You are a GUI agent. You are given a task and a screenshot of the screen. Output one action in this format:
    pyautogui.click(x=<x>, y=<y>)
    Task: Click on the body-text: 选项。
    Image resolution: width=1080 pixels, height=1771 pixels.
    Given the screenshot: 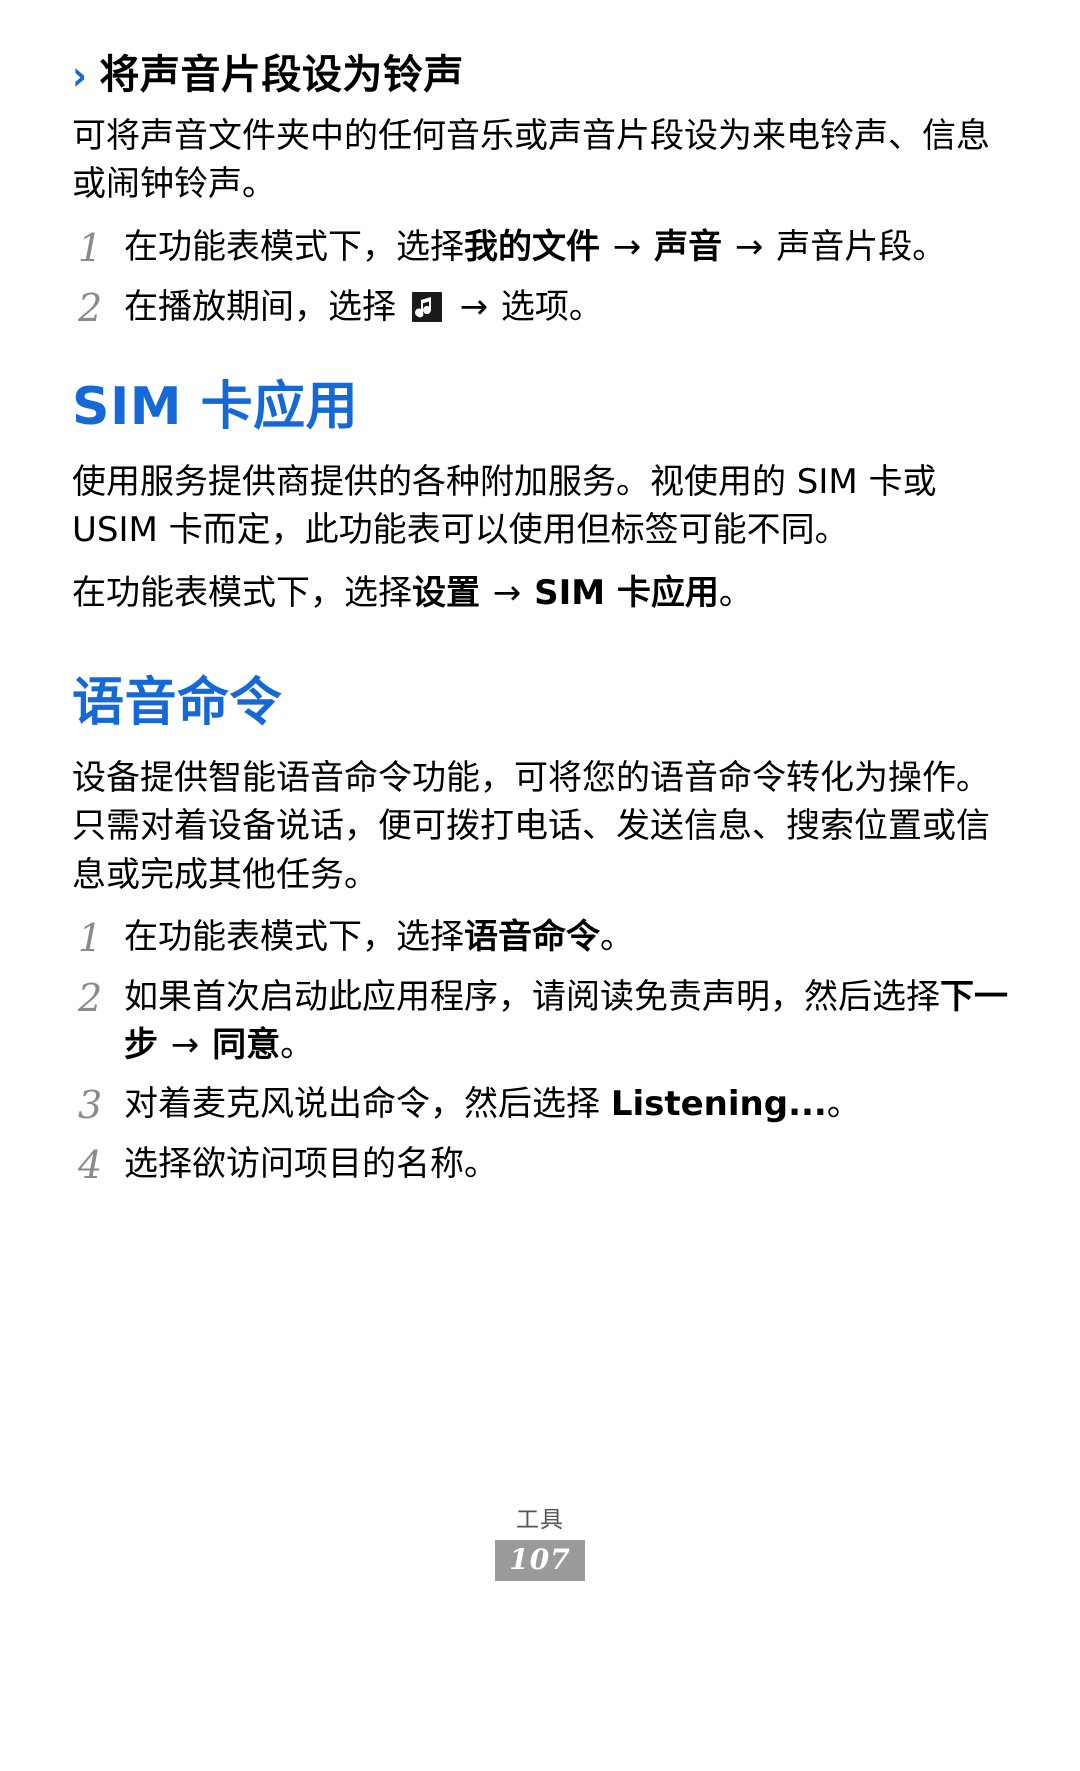 What is the action you would take?
    pyautogui.click(x=551, y=306)
    